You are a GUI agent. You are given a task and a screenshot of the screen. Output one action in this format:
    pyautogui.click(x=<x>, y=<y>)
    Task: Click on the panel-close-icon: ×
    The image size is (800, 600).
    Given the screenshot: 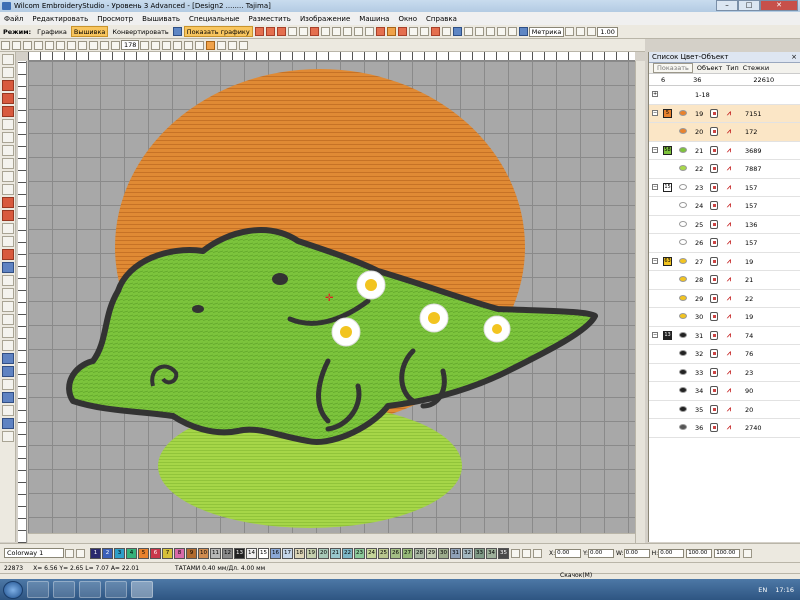 What is the action you would take?
    pyautogui.click(x=794, y=57)
    